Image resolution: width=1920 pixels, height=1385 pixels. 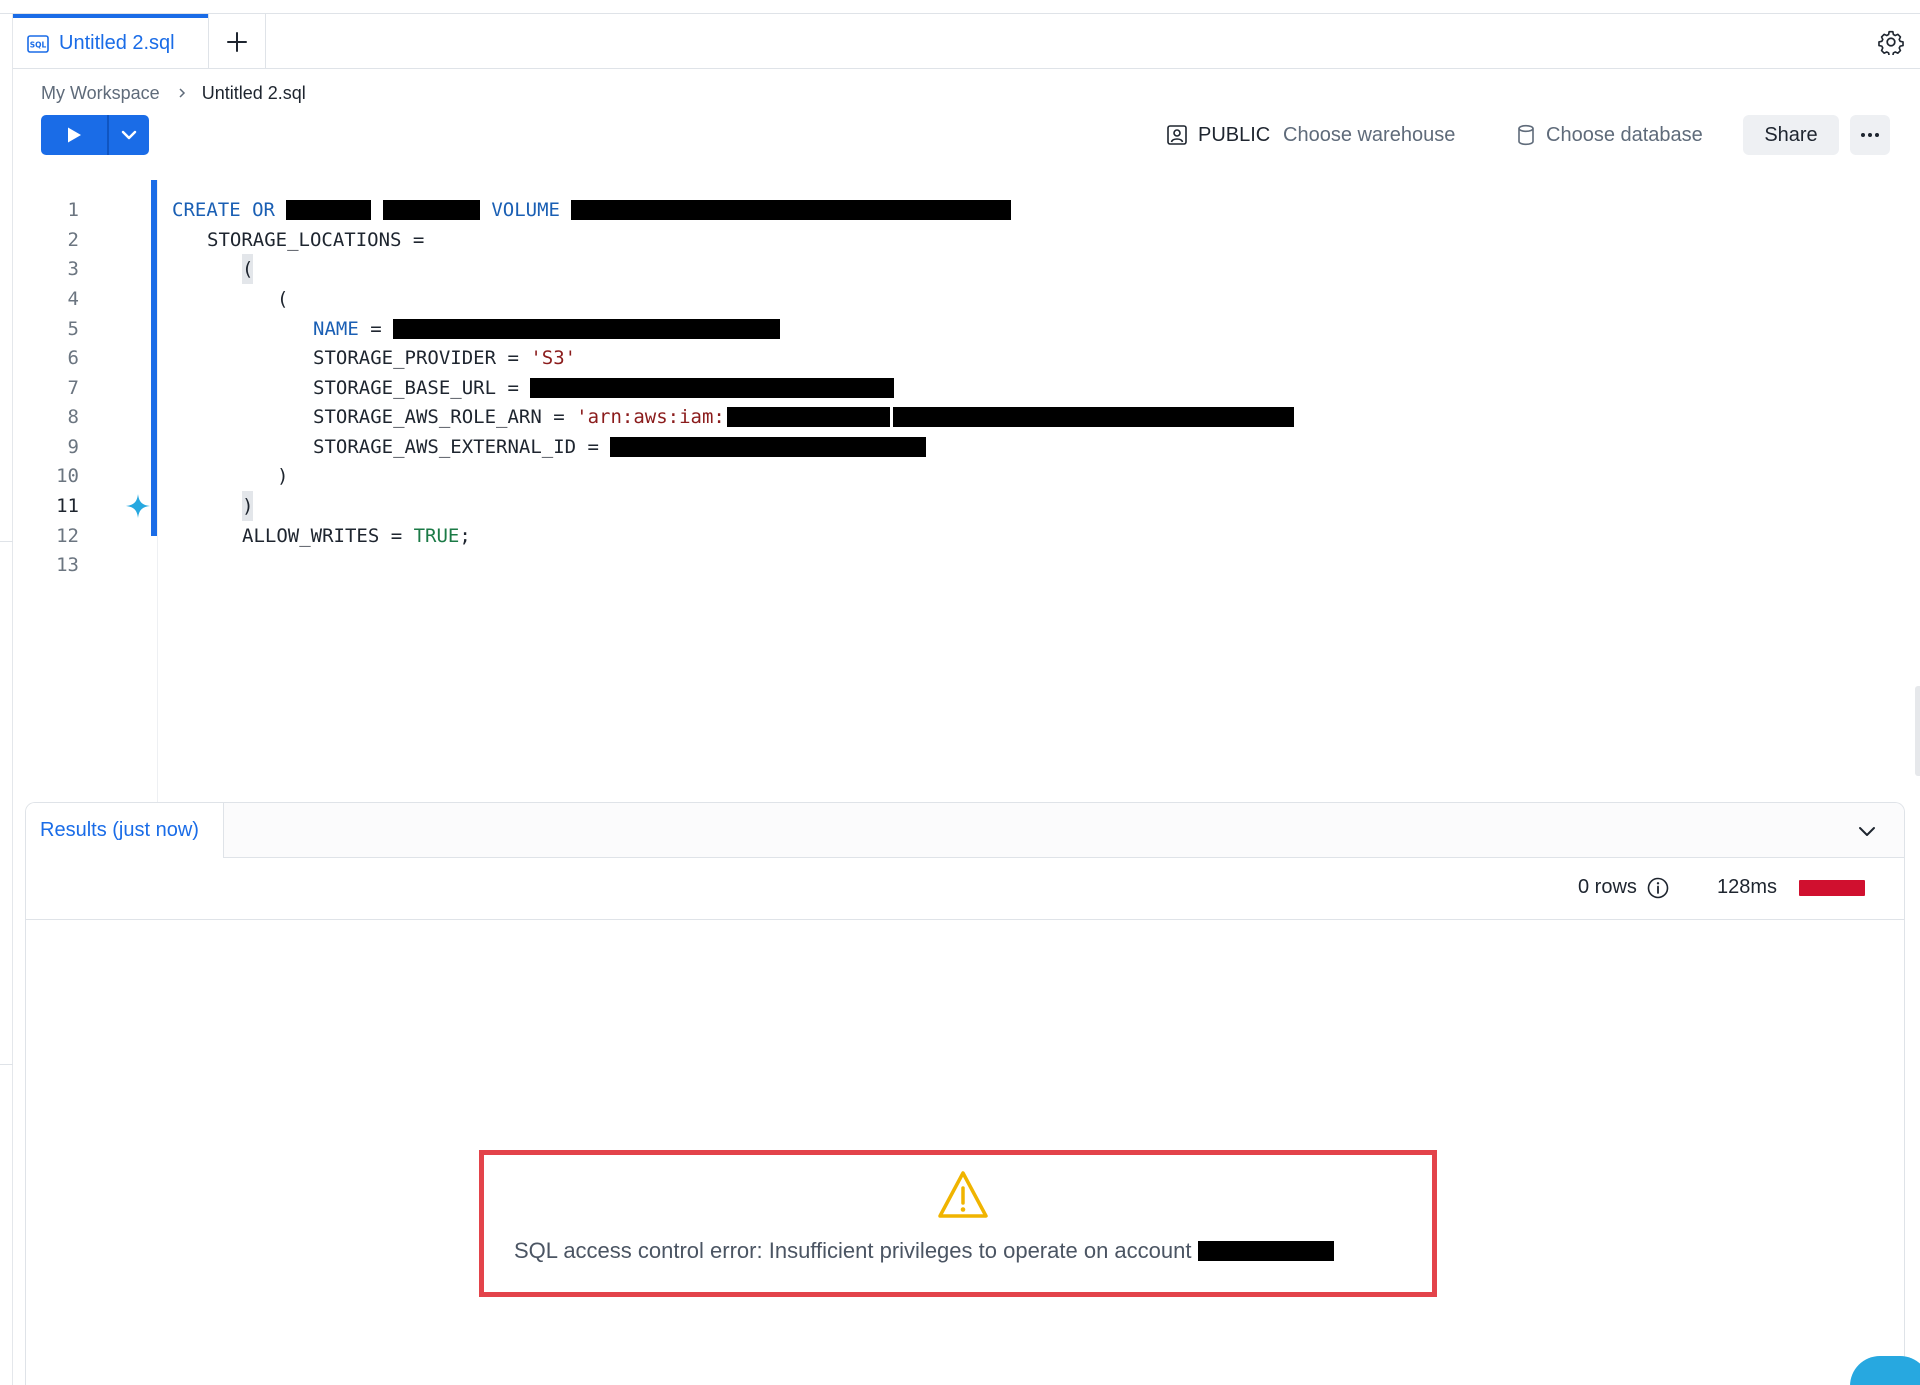 I want to click on role-selector: PUBLIC, so click(x=1218, y=135).